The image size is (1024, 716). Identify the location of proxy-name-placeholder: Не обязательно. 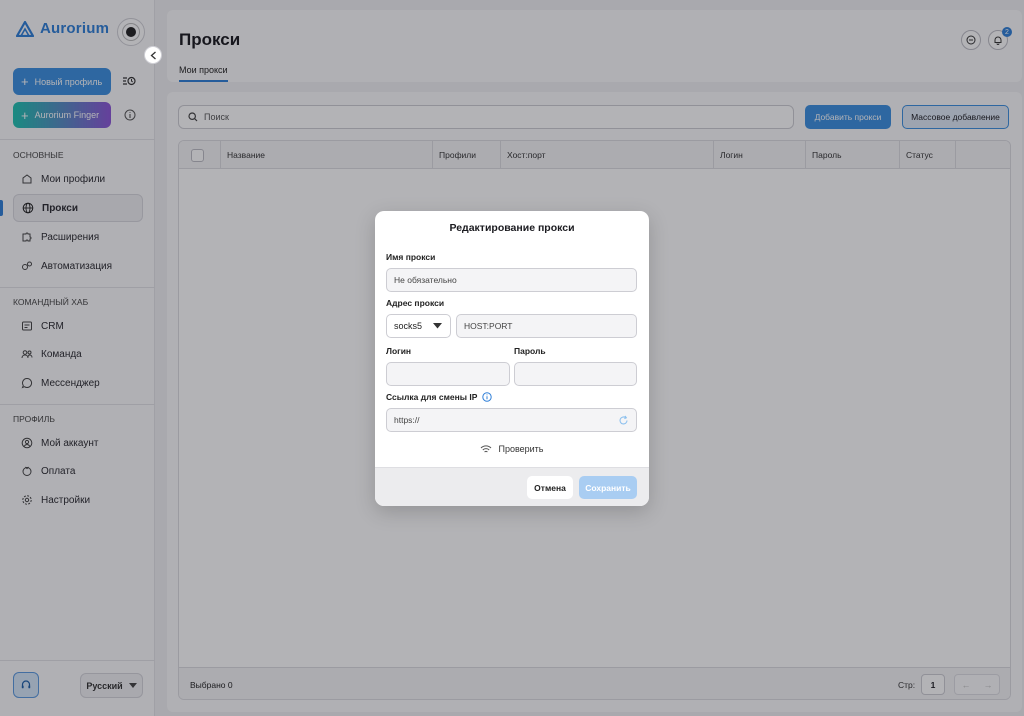
(425, 280).